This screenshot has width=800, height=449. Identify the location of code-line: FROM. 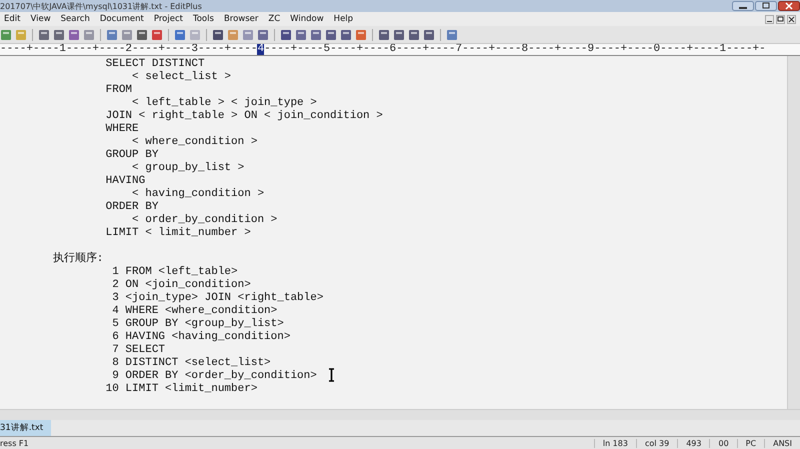
(118, 90).